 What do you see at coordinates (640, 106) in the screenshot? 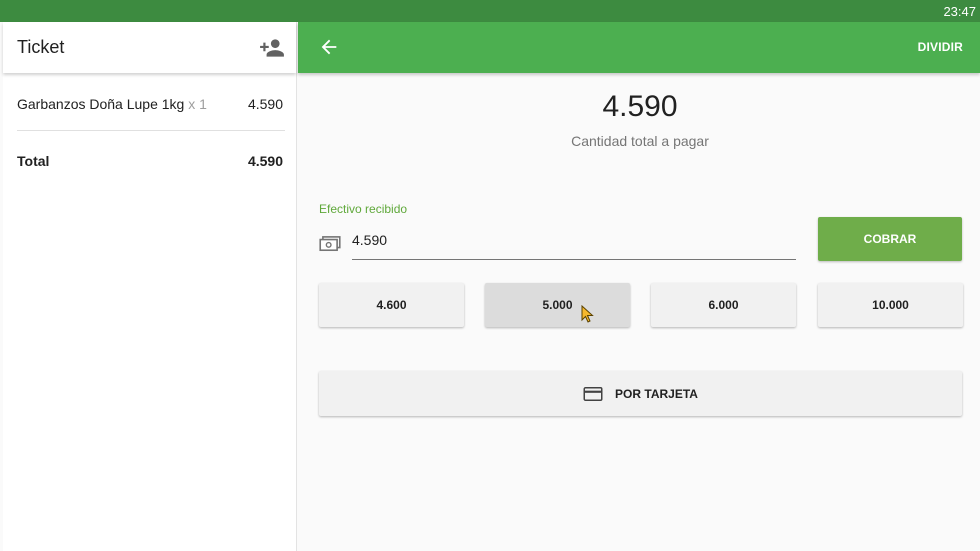
I see `payment-total-amount: 4.590` at bounding box center [640, 106].